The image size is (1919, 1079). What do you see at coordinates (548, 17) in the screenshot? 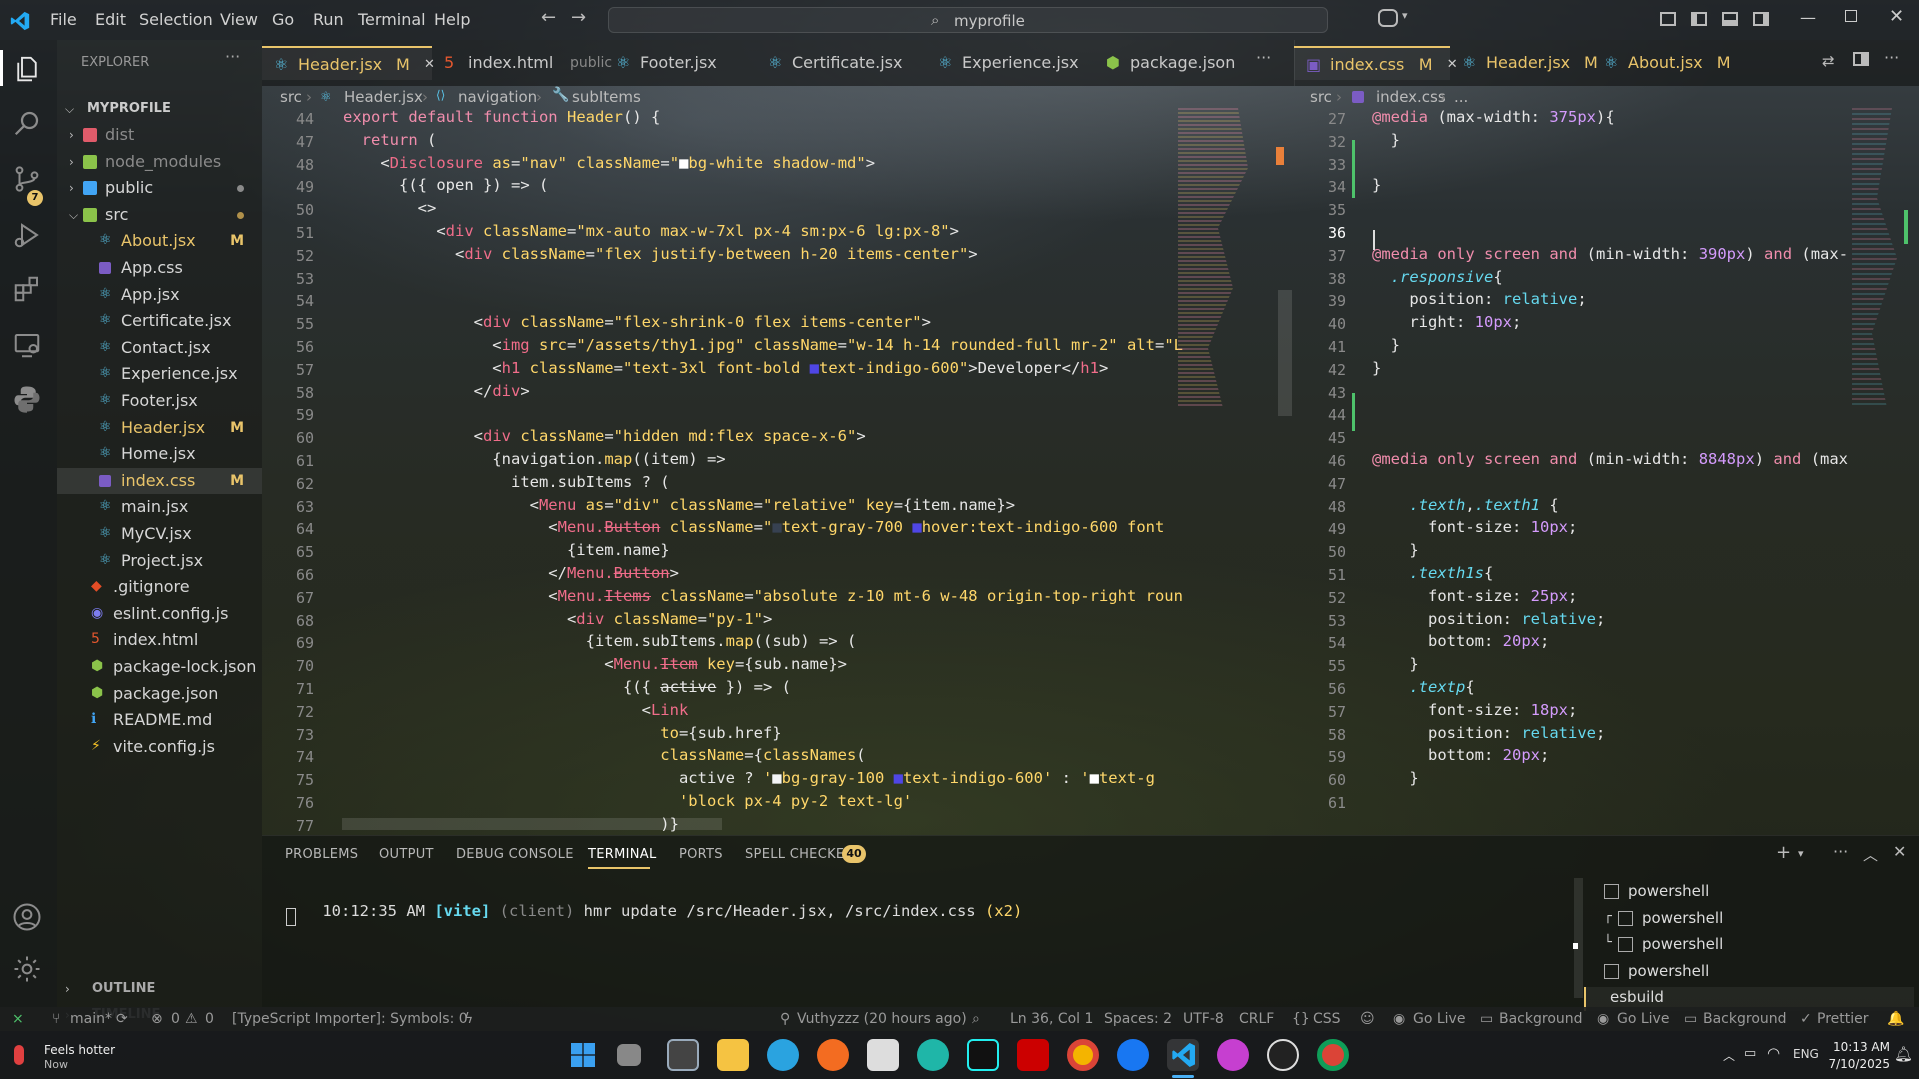
I see `back-arrow-icon: ←` at bounding box center [548, 17].